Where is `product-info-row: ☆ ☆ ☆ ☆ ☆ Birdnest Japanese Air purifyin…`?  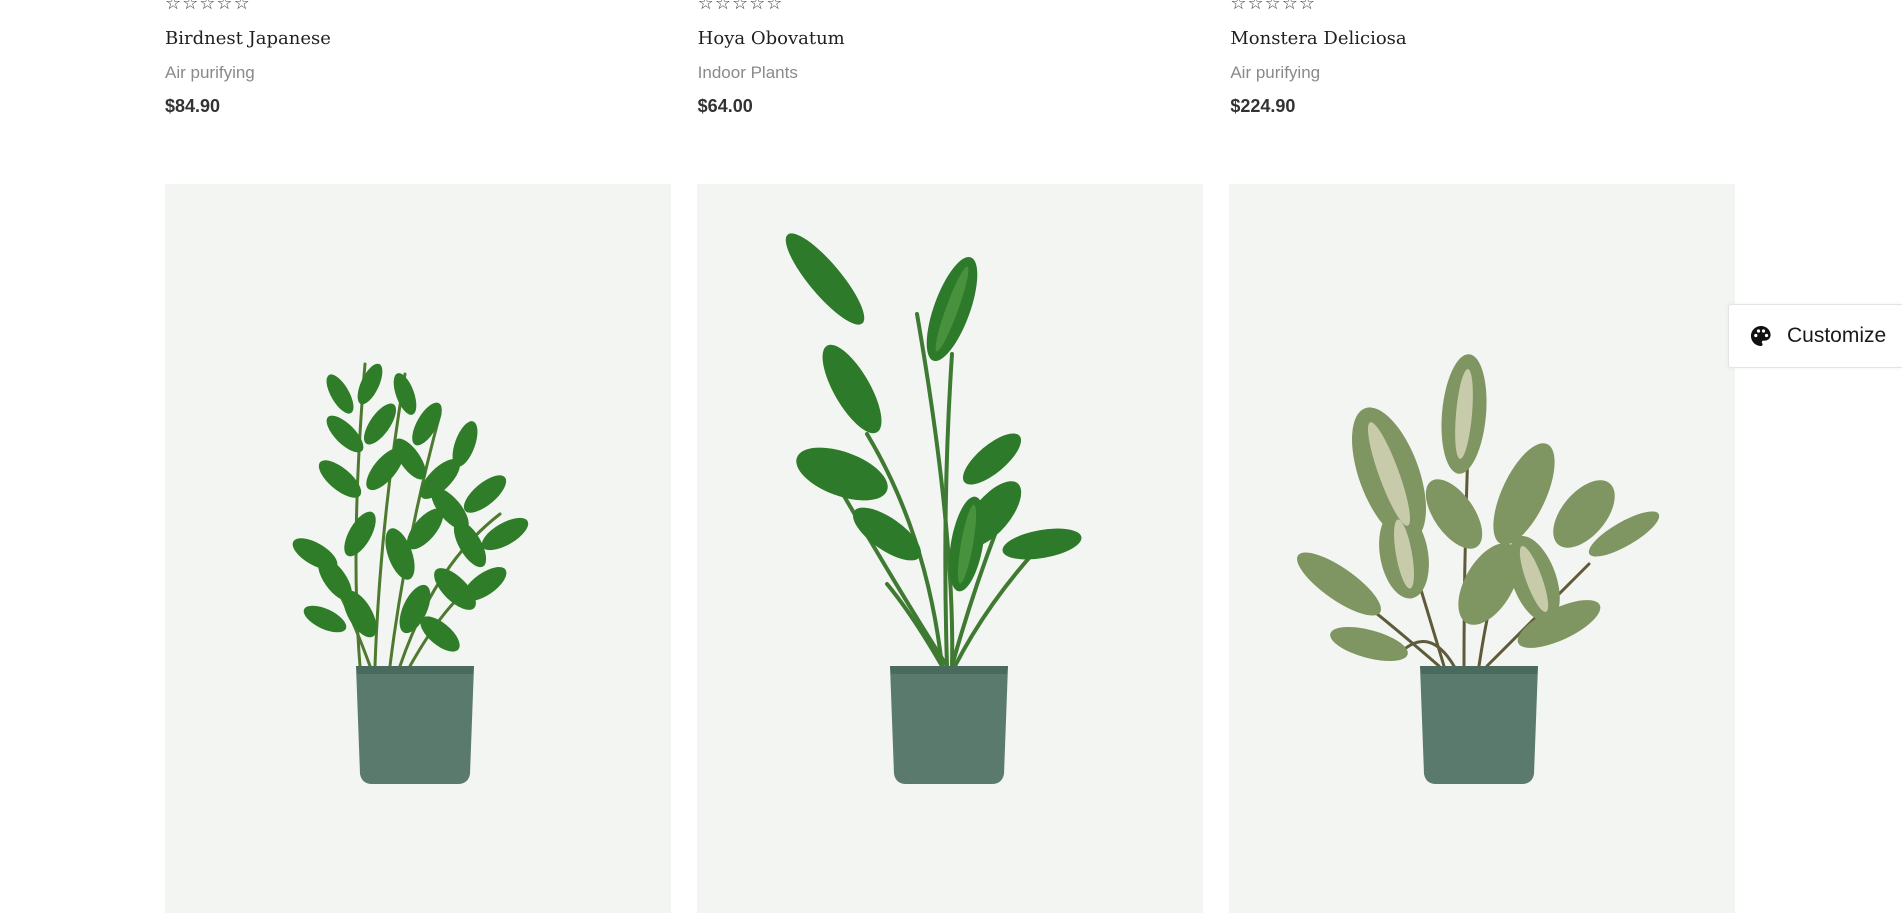 product-info-row: ☆ ☆ ☆ ☆ ☆ Birdnest Japanese Air purifyin… is located at coordinates (951, 58).